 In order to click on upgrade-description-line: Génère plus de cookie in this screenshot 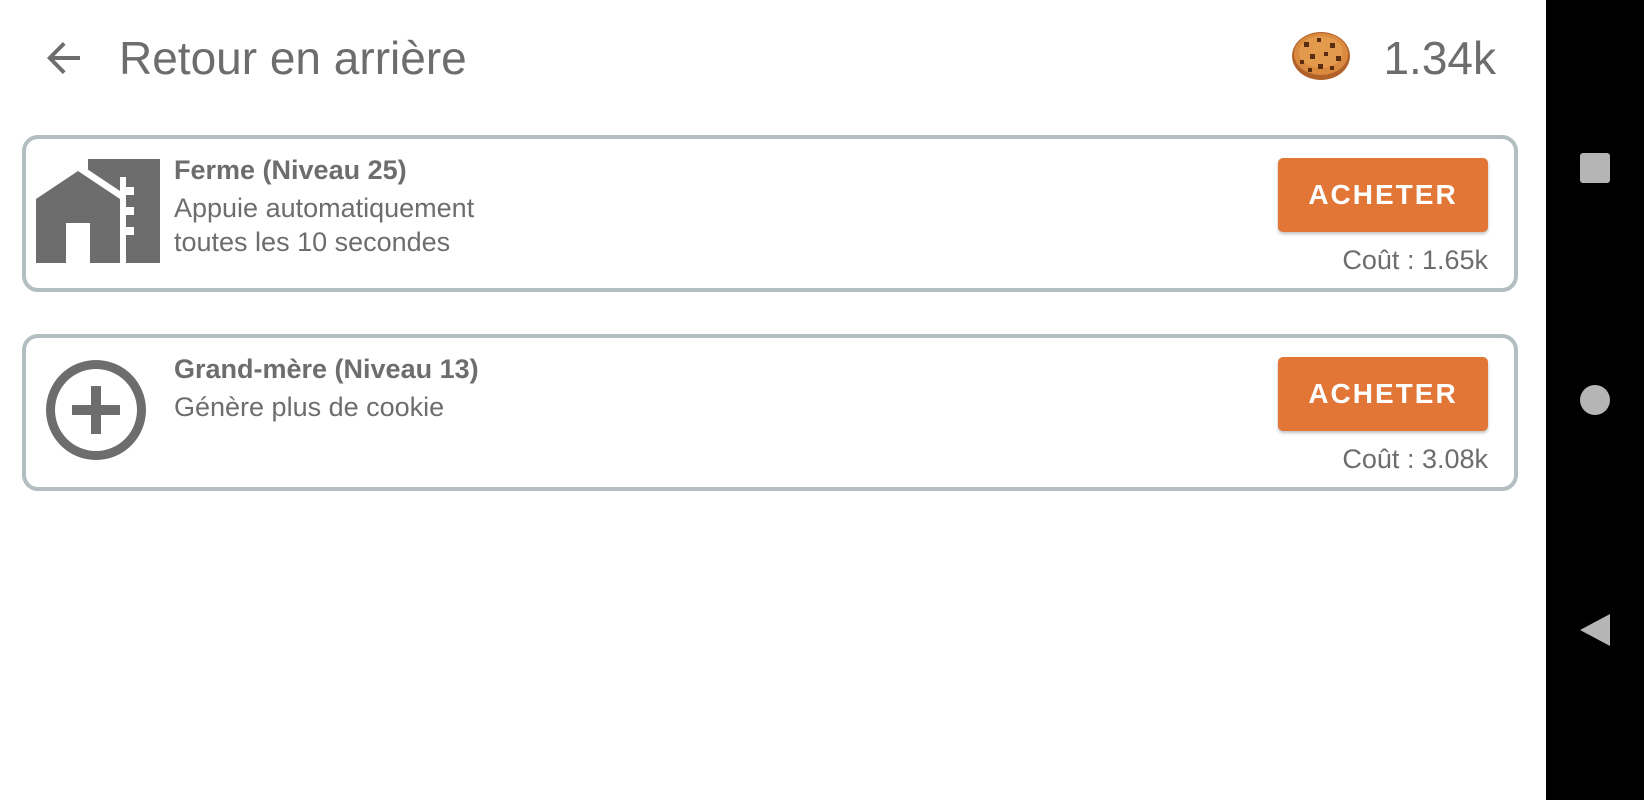, I will do `click(309, 407)`.